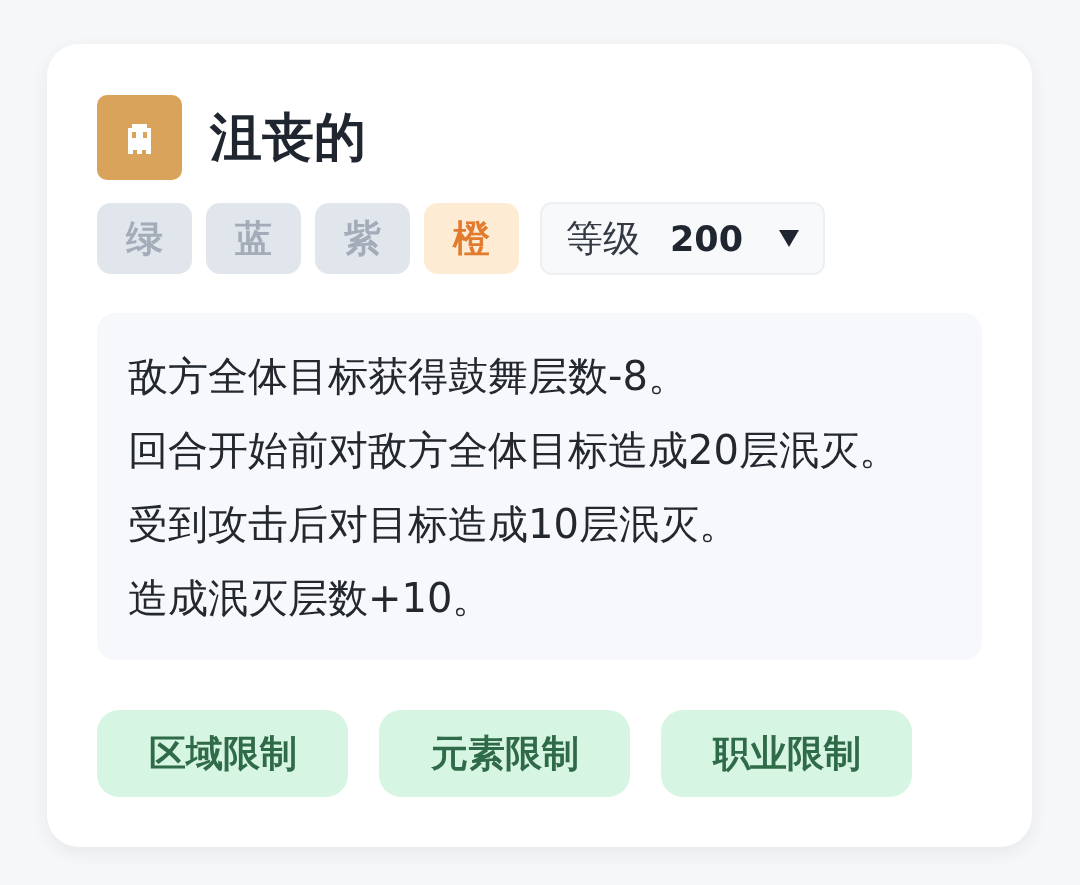  I want to click on description-line: 造成泯灭层数+10。, so click(311, 598).